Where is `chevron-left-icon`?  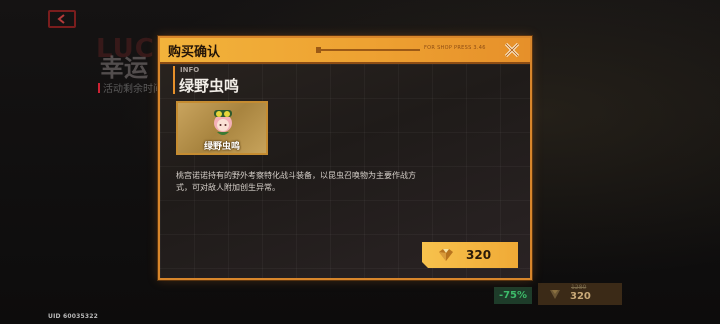 chevron-left-icon is located at coordinates (61, 19).